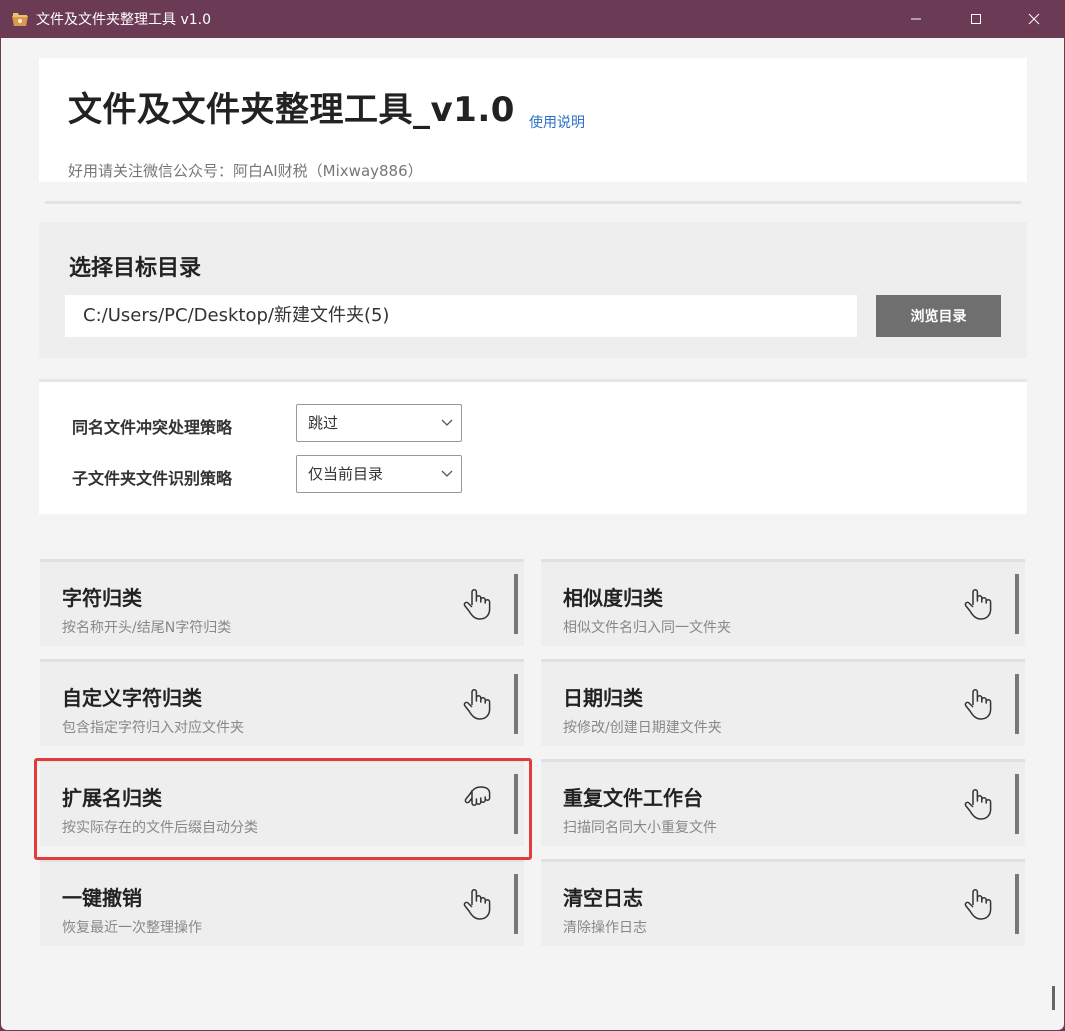 This screenshot has height=1031, width=1065. I want to click on conflict-strategy-select: 跳过, so click(379, 423).